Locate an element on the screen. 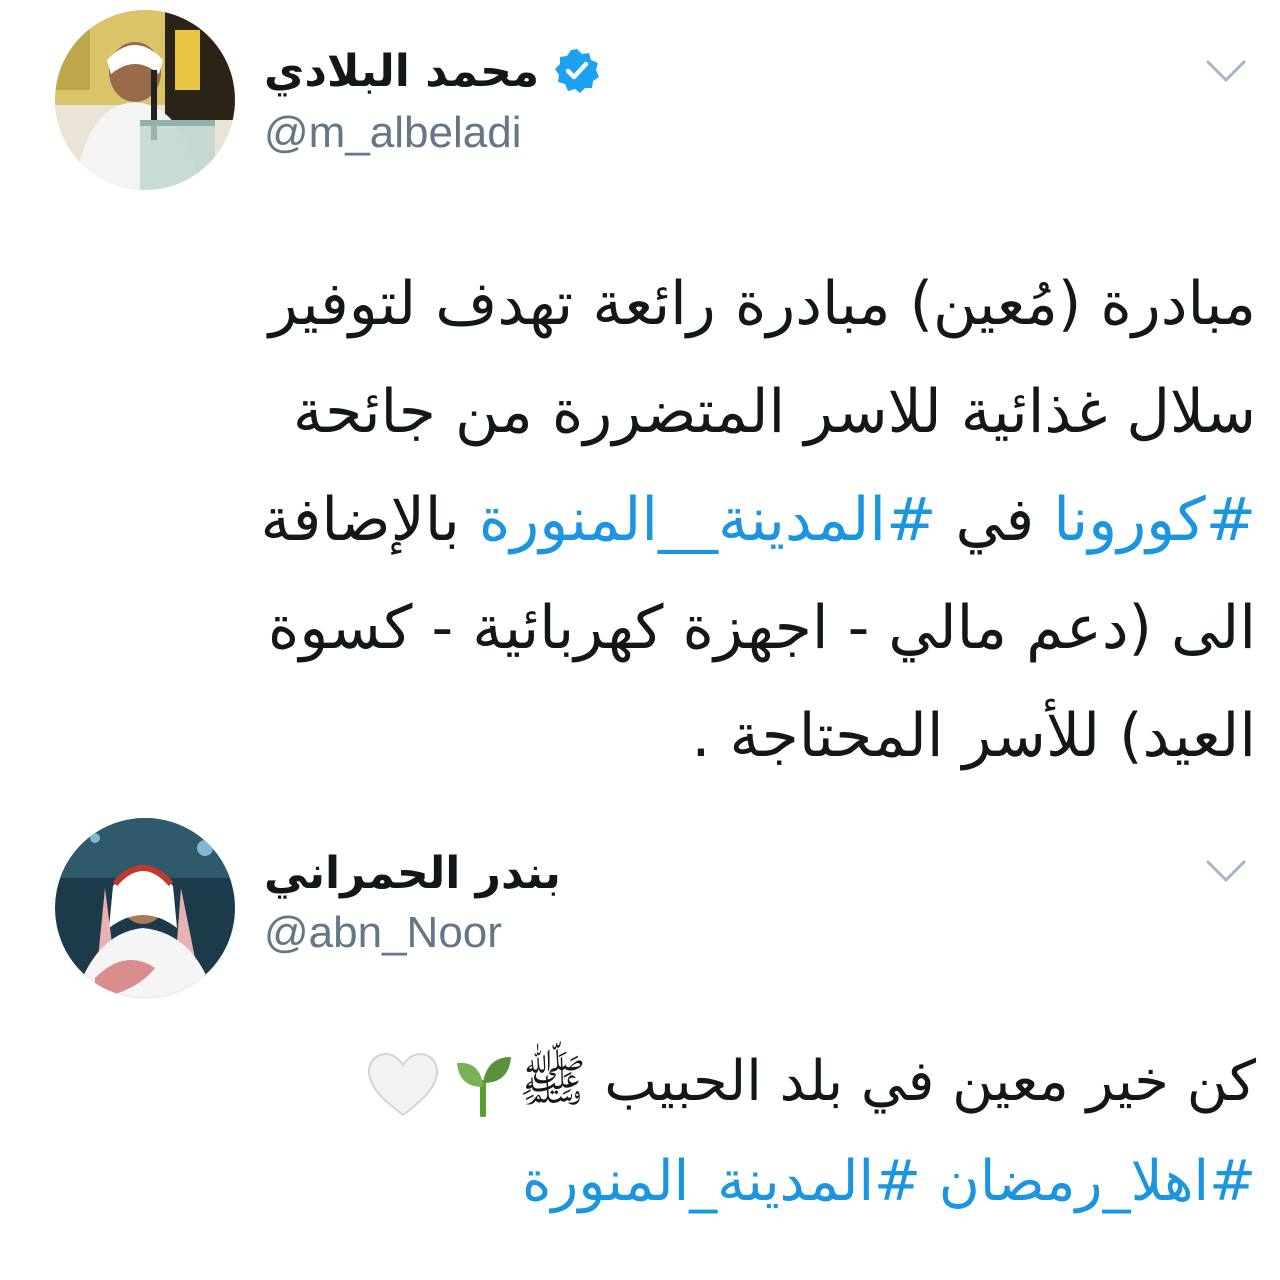 The image size is (1280, 1280). verified-badge-icon is located at coordinates (577, 71).